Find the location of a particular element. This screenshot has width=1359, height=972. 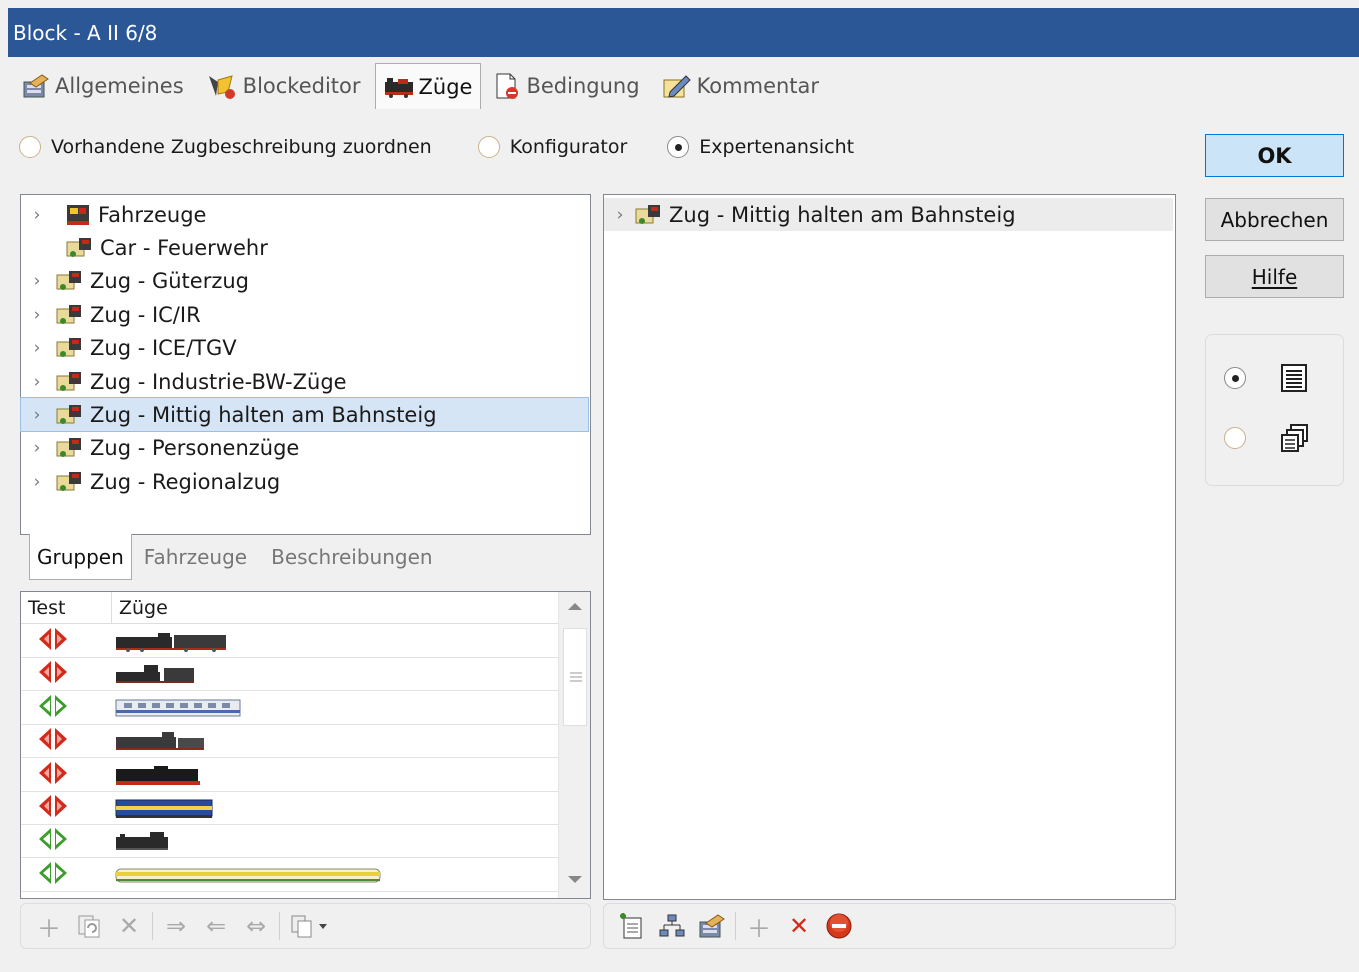

delete-icon: ✕ is located at coordinates (799, 926).